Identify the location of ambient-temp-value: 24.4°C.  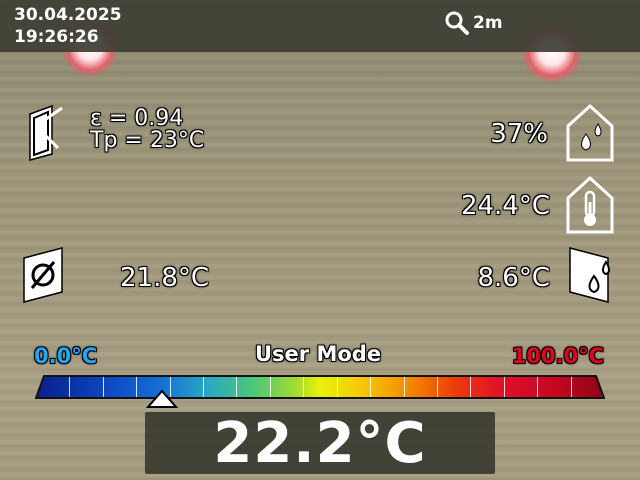
(505, 206).